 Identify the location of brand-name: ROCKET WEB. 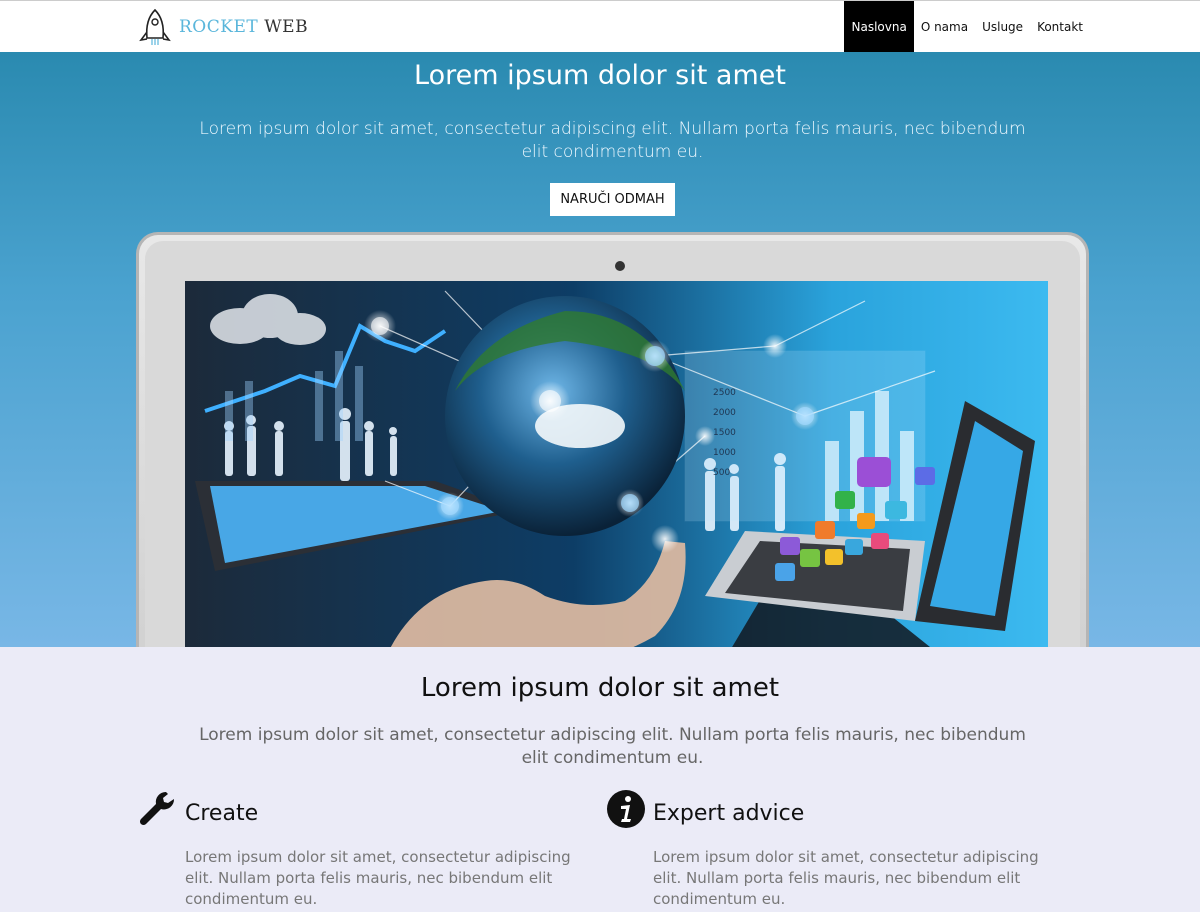
(243, 27).